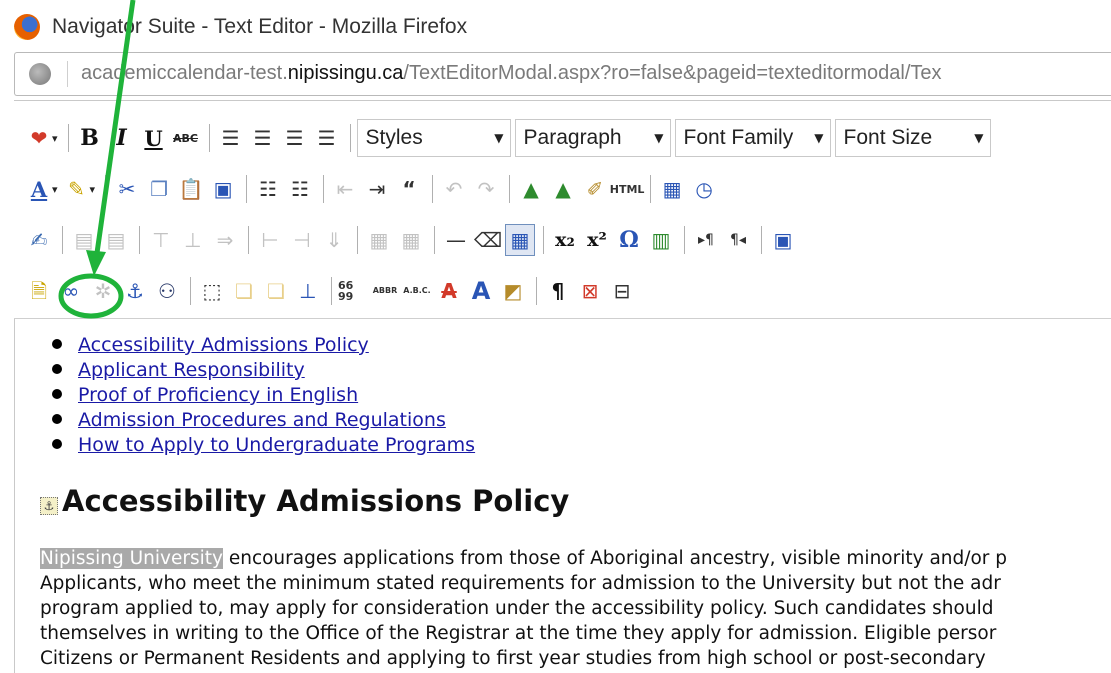 The height and width of the screenshot is (673, 1111). What do you see at coordinates (39, 138) in the screenshot?
I see `spellcheck-button: ❤` at bounding box center [39, 138].